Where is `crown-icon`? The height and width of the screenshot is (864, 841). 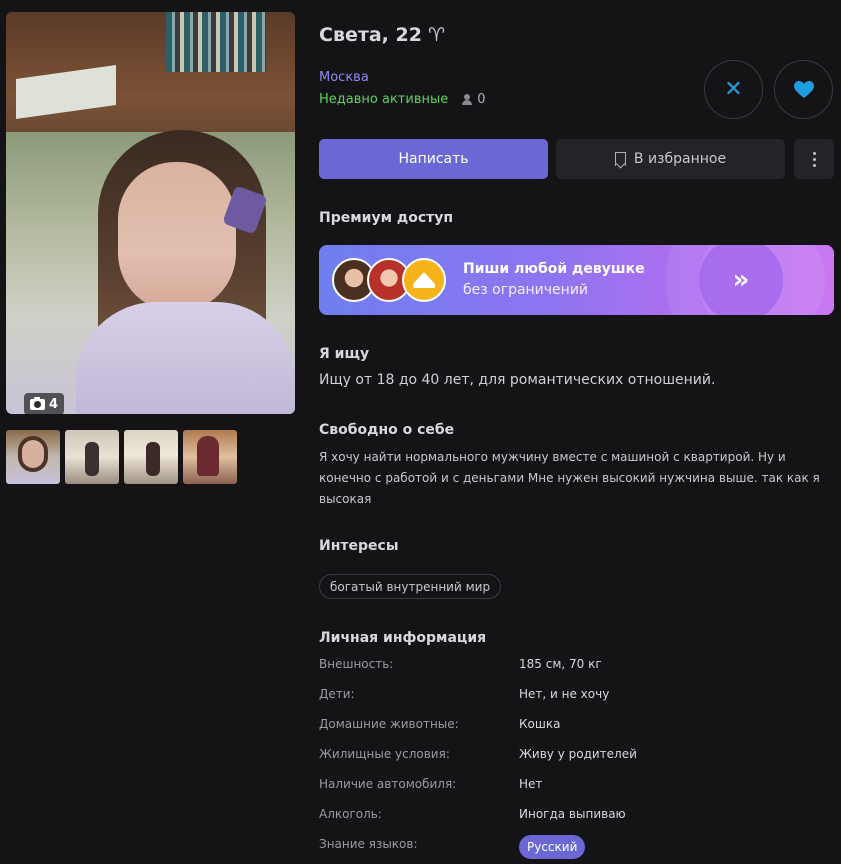 crown-icon is located at coordinates (424, 280).